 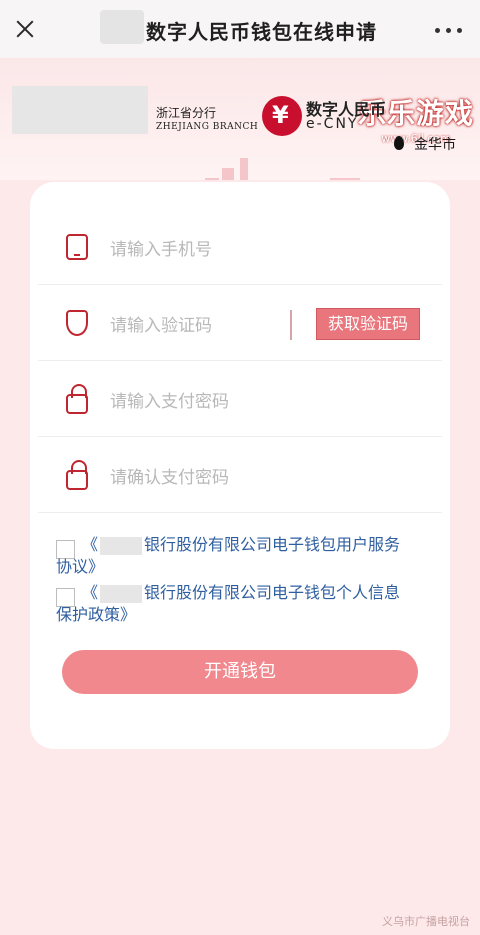 I want to click on agreement-2-line2: 保护政策》, so click(x=96, y=614).